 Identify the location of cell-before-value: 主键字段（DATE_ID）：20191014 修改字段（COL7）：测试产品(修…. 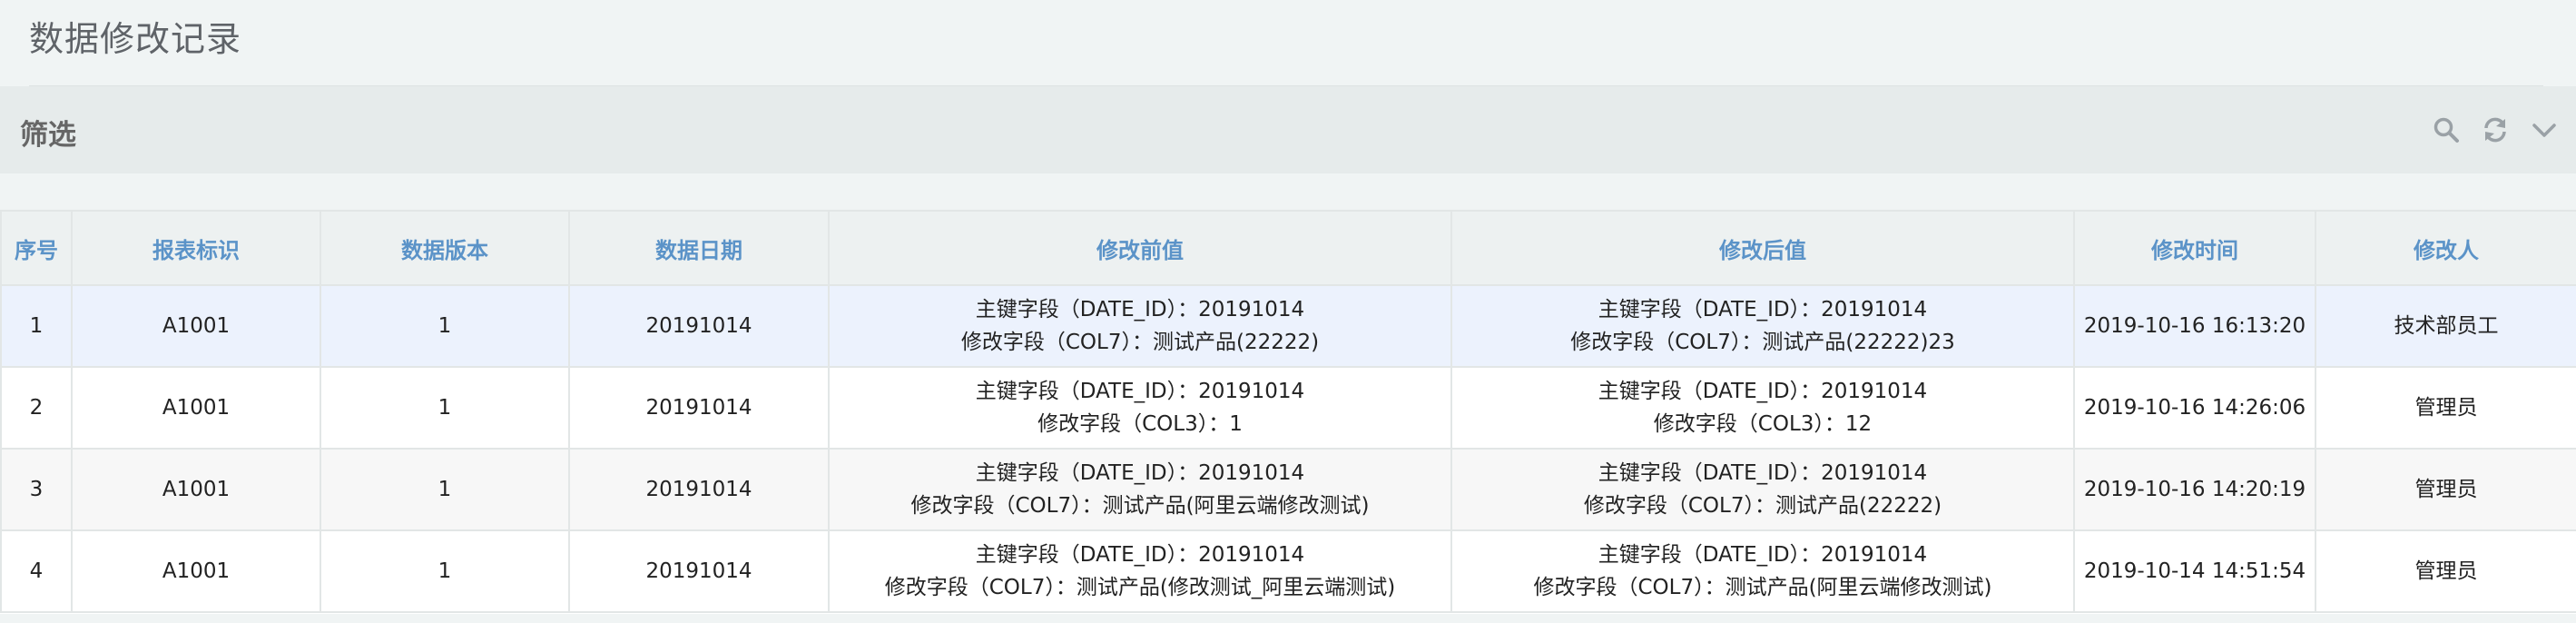
(1140, 571).